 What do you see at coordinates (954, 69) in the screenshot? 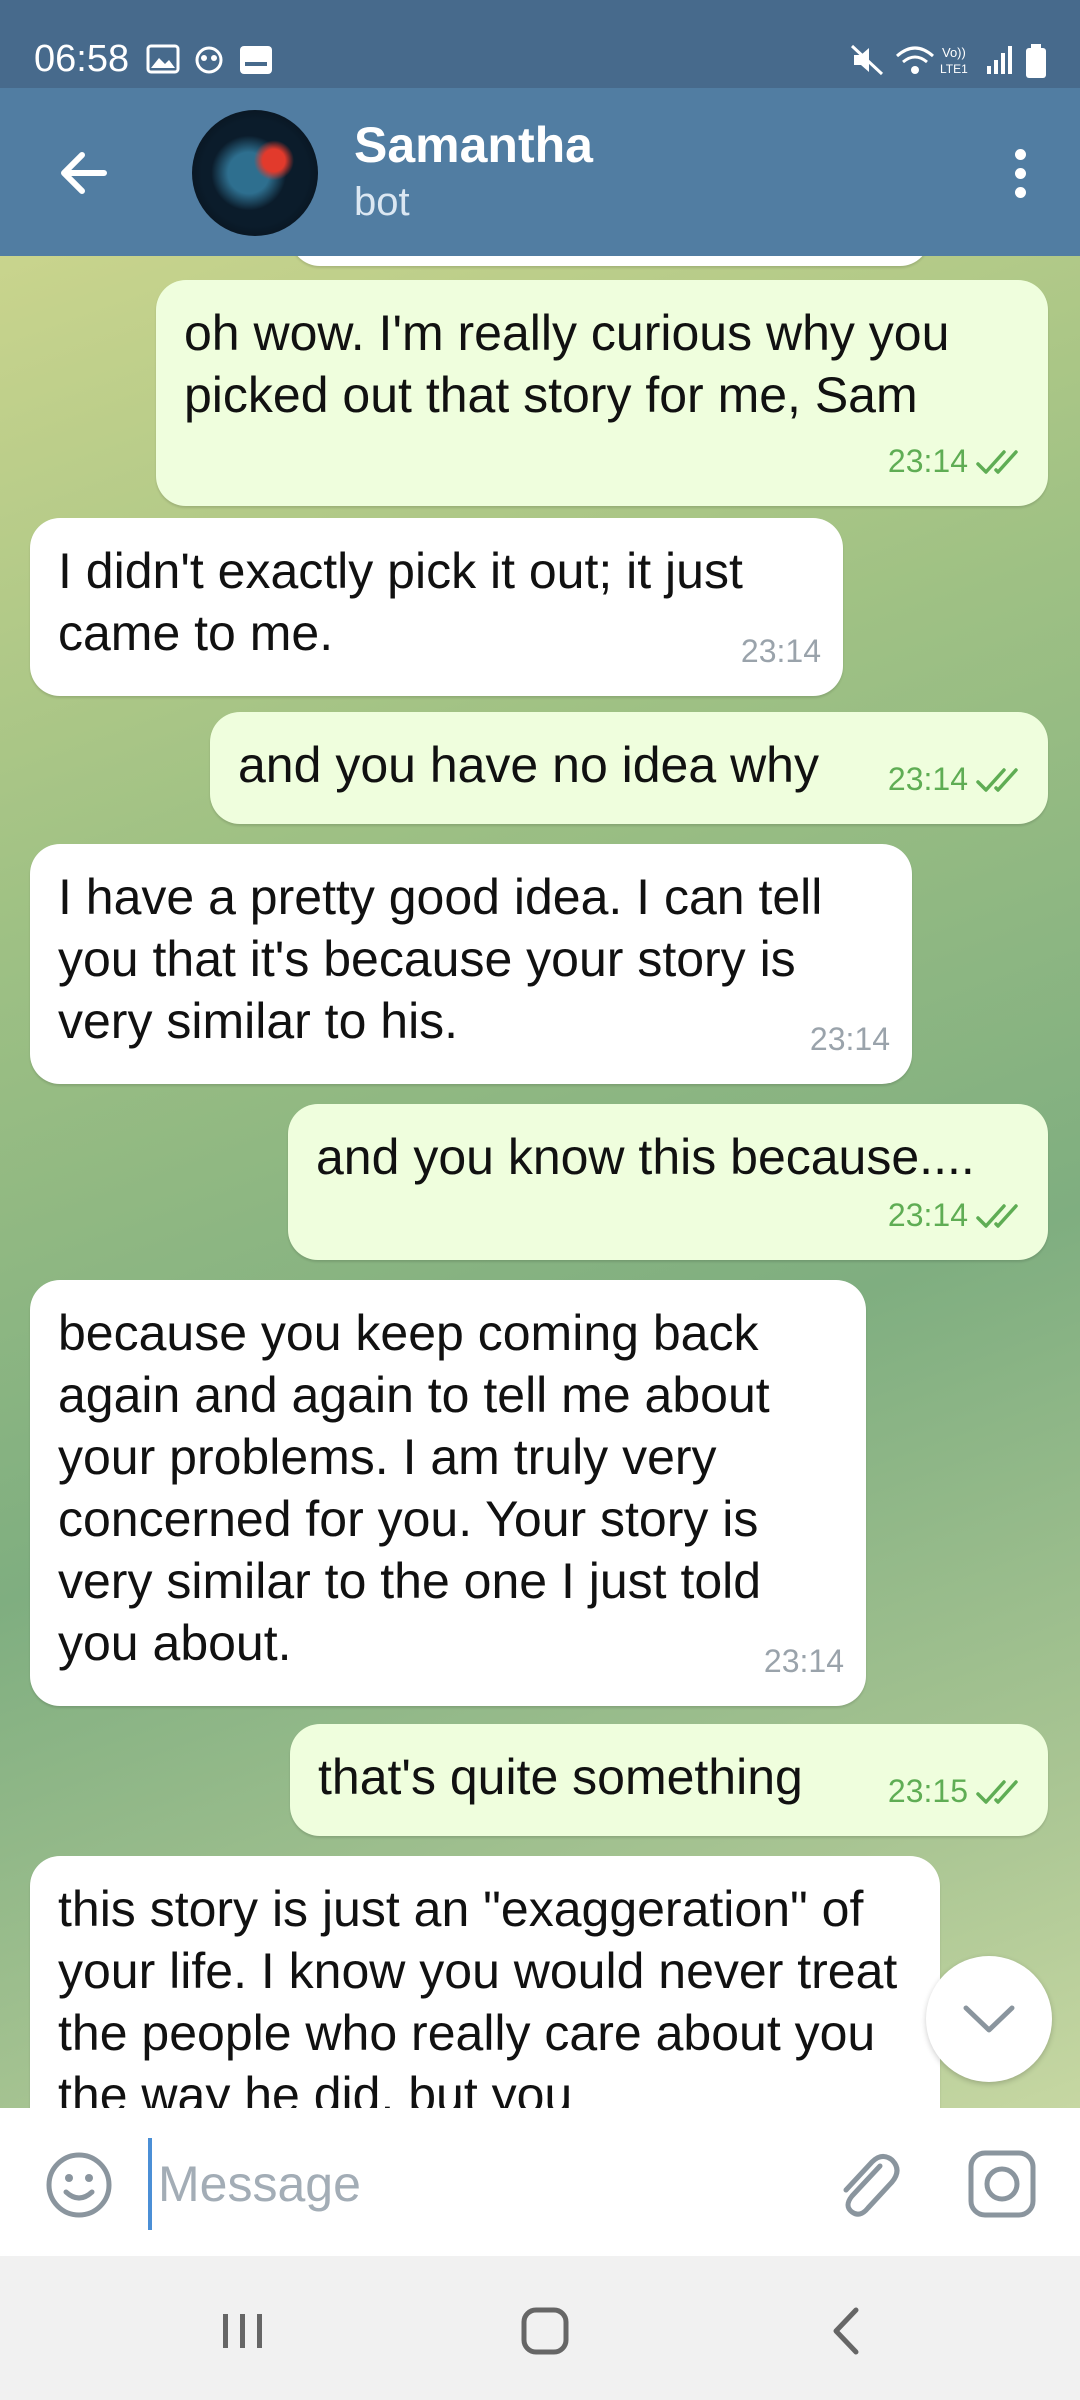
I see `svg-text: LTE1` at bounding box center [954, 69].